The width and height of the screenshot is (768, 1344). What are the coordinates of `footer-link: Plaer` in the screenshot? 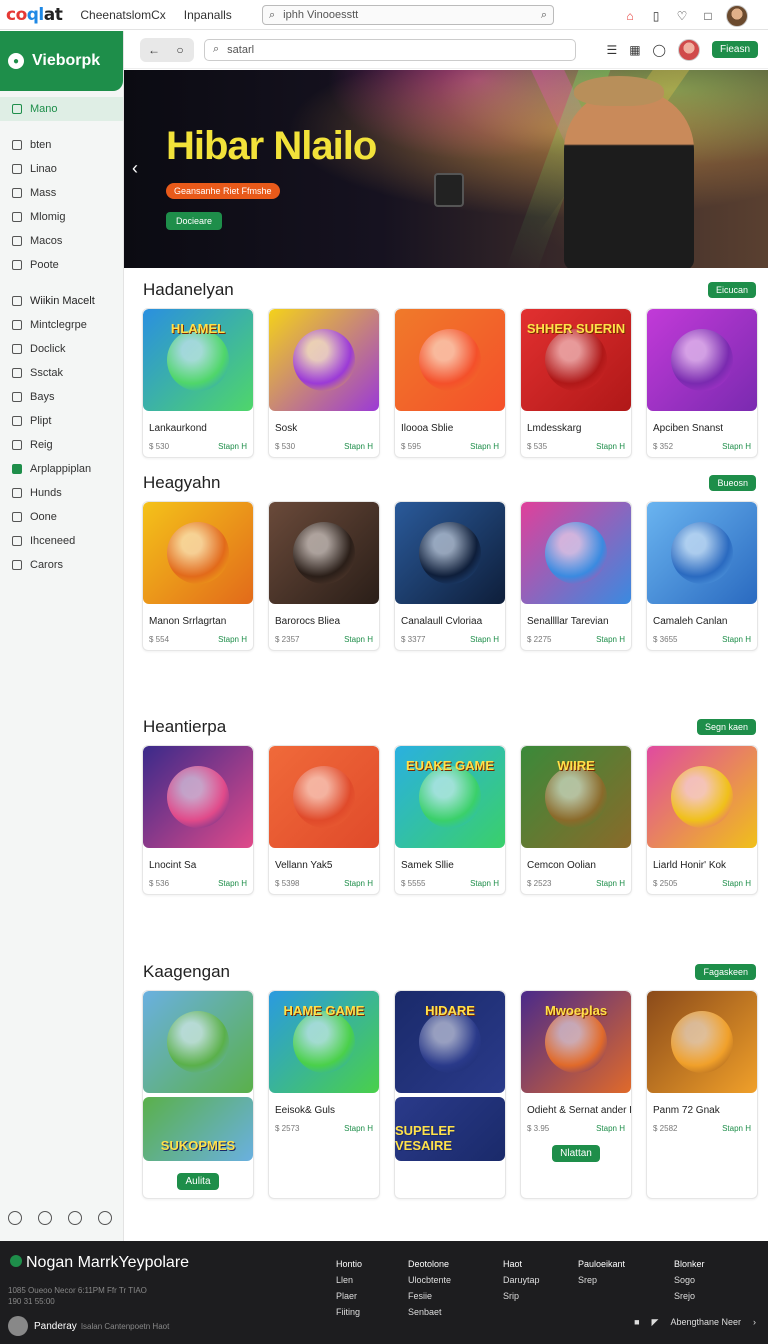 It's located at (349, 1296).